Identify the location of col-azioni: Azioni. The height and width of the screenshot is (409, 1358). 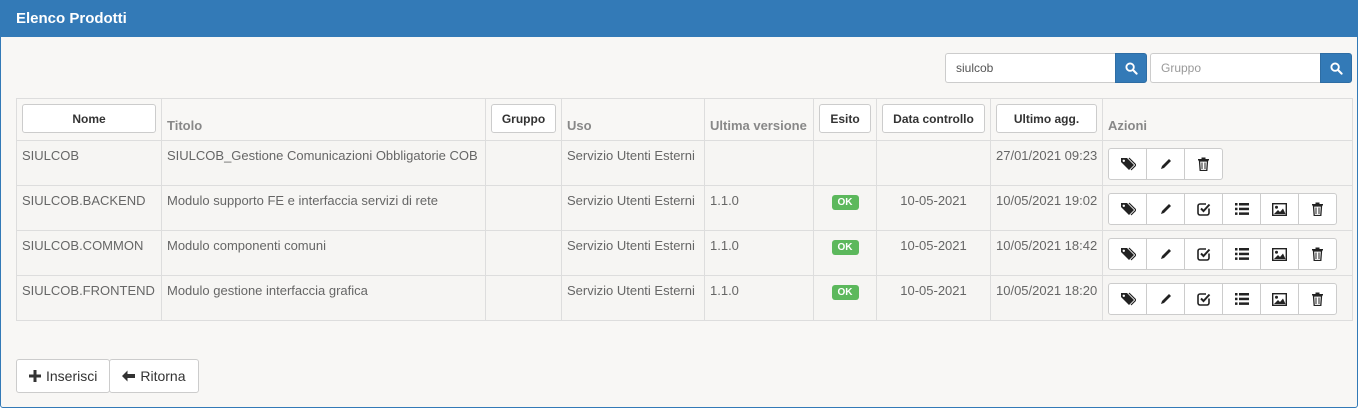
(1227, 119).